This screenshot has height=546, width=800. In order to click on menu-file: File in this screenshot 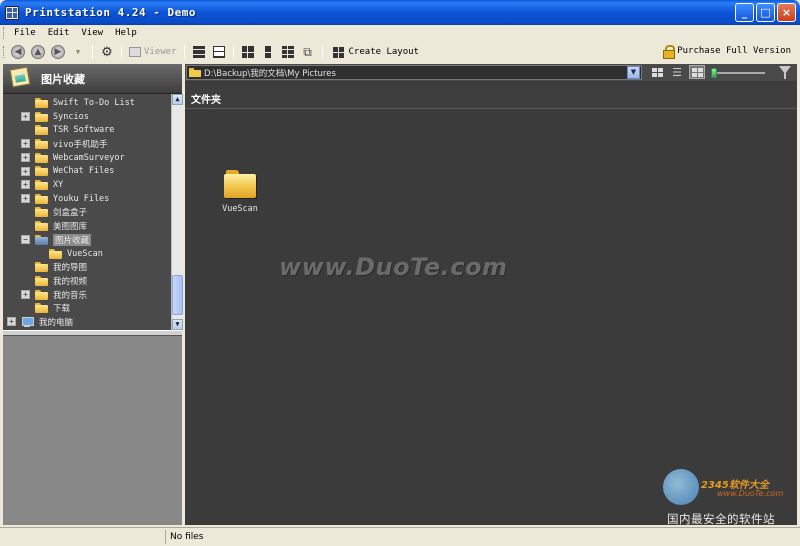, I will do `click(25, 33)`.